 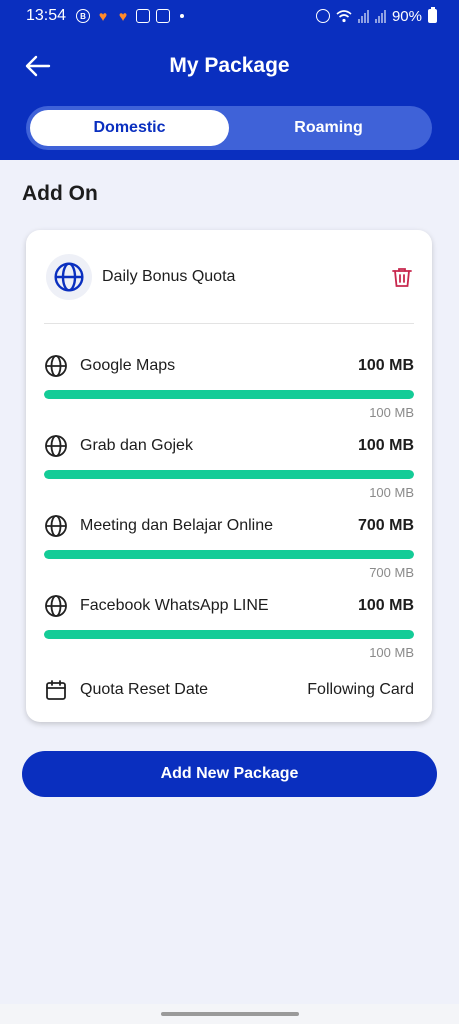 I want to click on system-nav-bar, so click(x=229, y=1014).